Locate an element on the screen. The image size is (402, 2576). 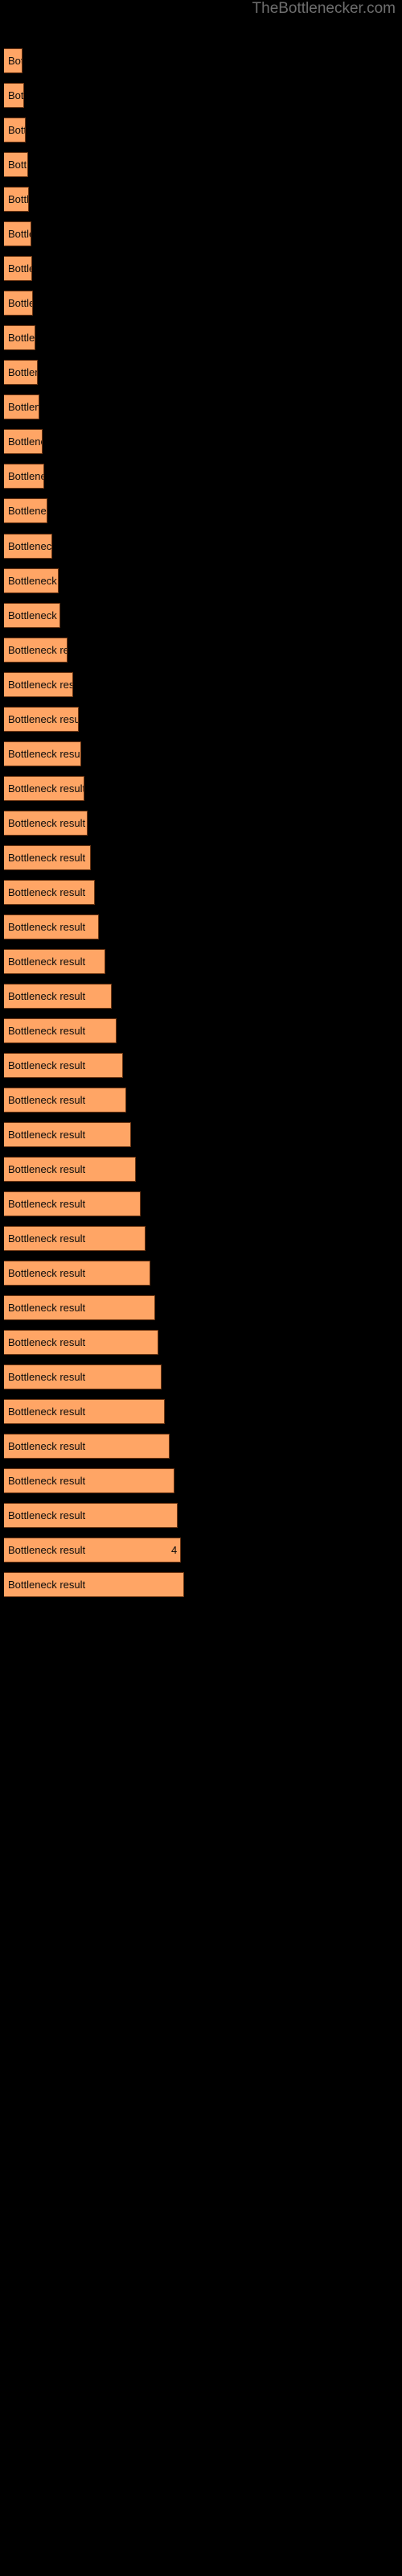
bar-value: 4 is located at coordinates (174, 1549).